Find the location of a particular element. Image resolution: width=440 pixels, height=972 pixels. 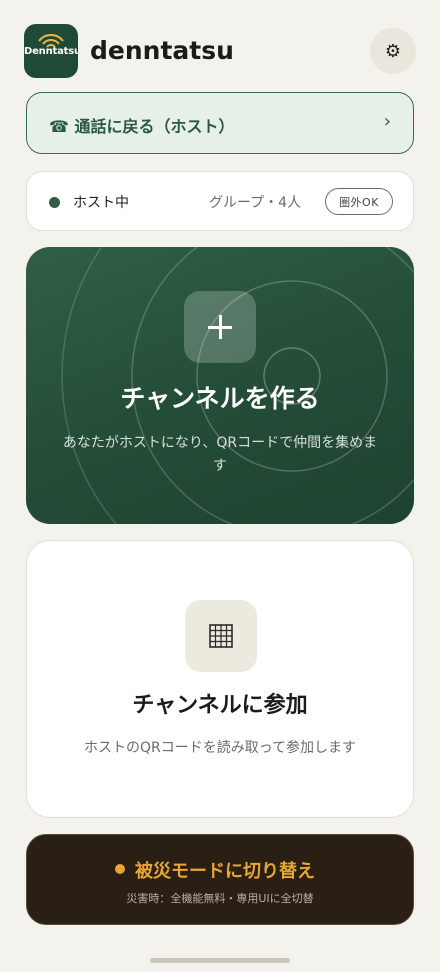

join-channel-title: チャンネルに参加 is located at coordinates (220, 705).